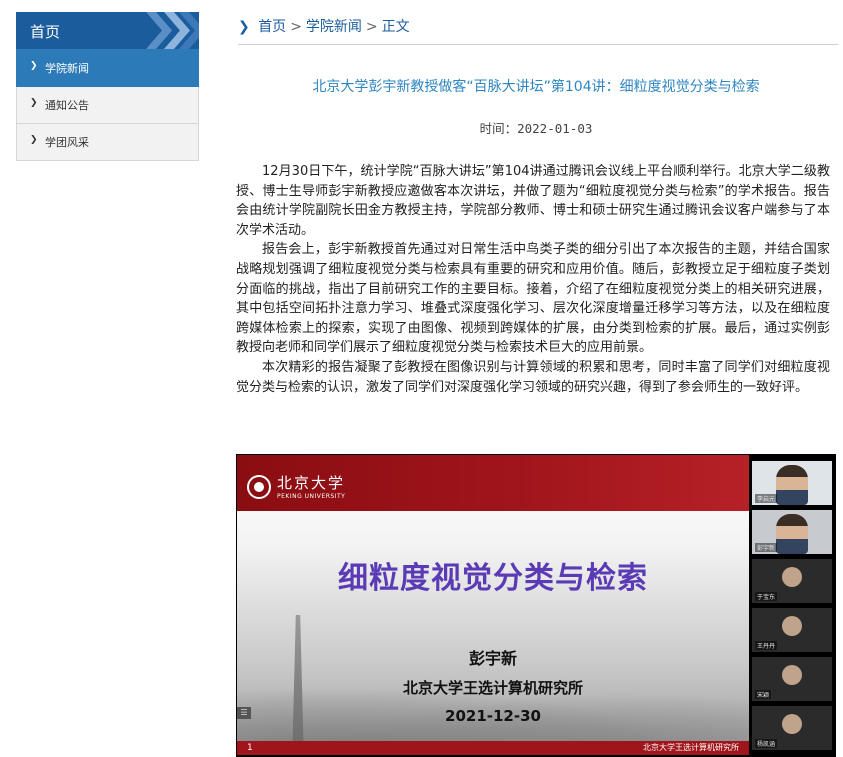 This screenshot has height=757, width=843. Describe the element at coordinates (493, 578) in the screenshot. I see `slide-title: 细粒度视觉分类与检索` at that location.